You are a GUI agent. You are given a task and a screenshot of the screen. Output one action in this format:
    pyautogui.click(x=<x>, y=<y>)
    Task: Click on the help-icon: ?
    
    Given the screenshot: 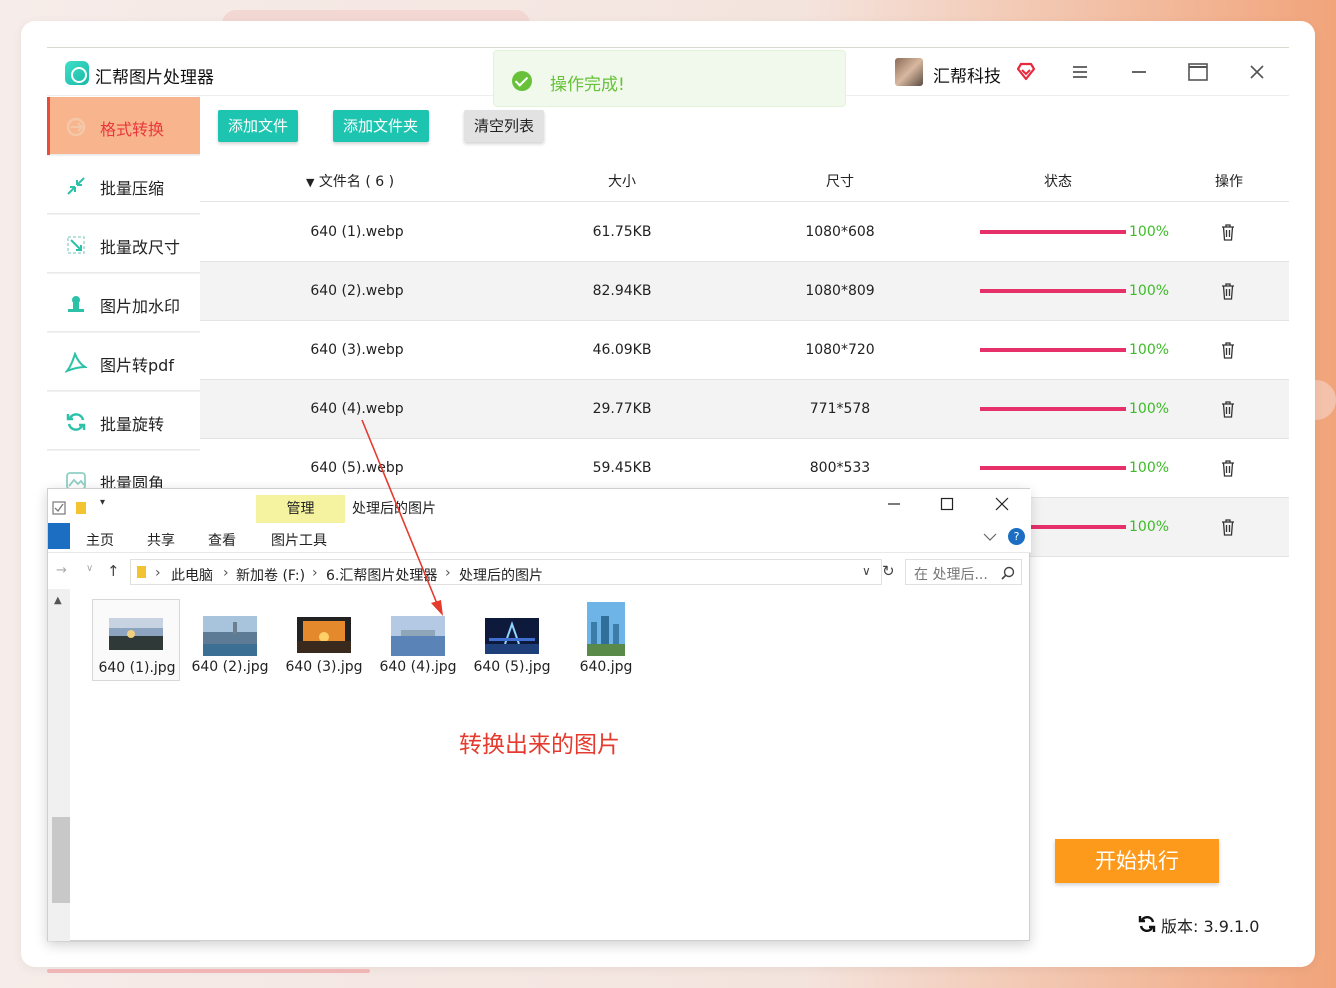 What is the action you would take?
    pyautogui.click(x=1016, y=536)
    